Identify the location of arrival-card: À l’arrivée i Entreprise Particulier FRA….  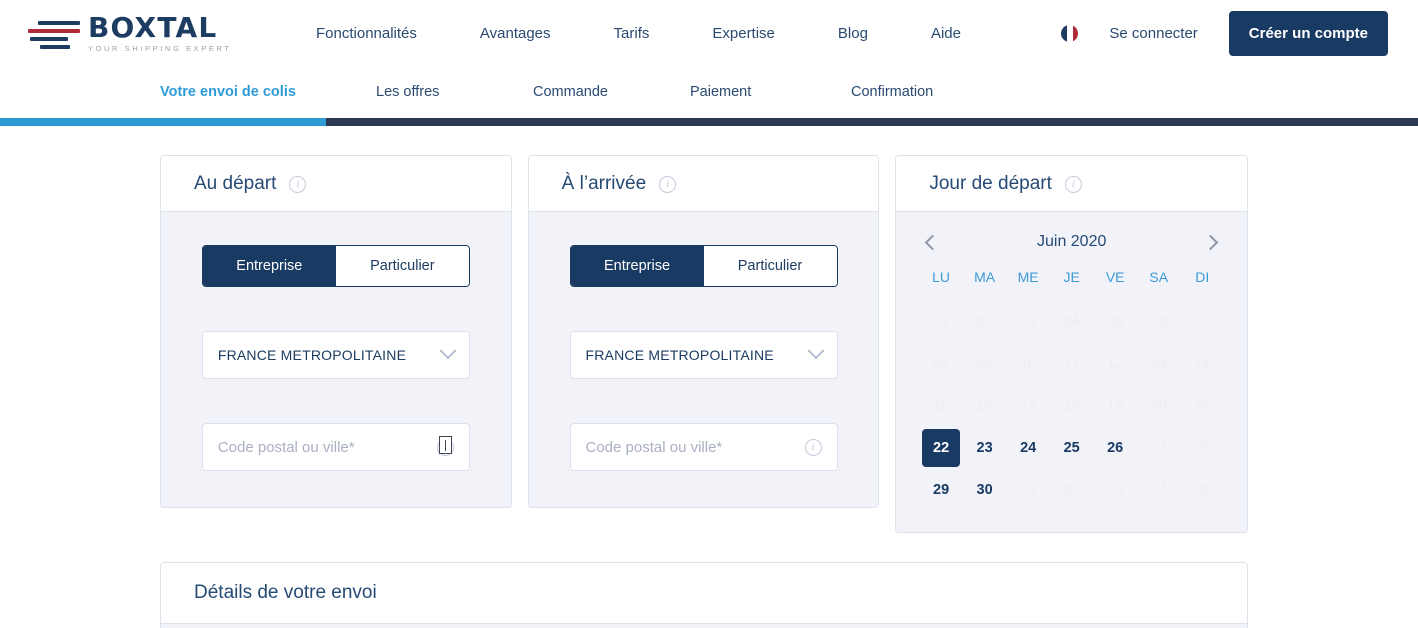
(703, 331).